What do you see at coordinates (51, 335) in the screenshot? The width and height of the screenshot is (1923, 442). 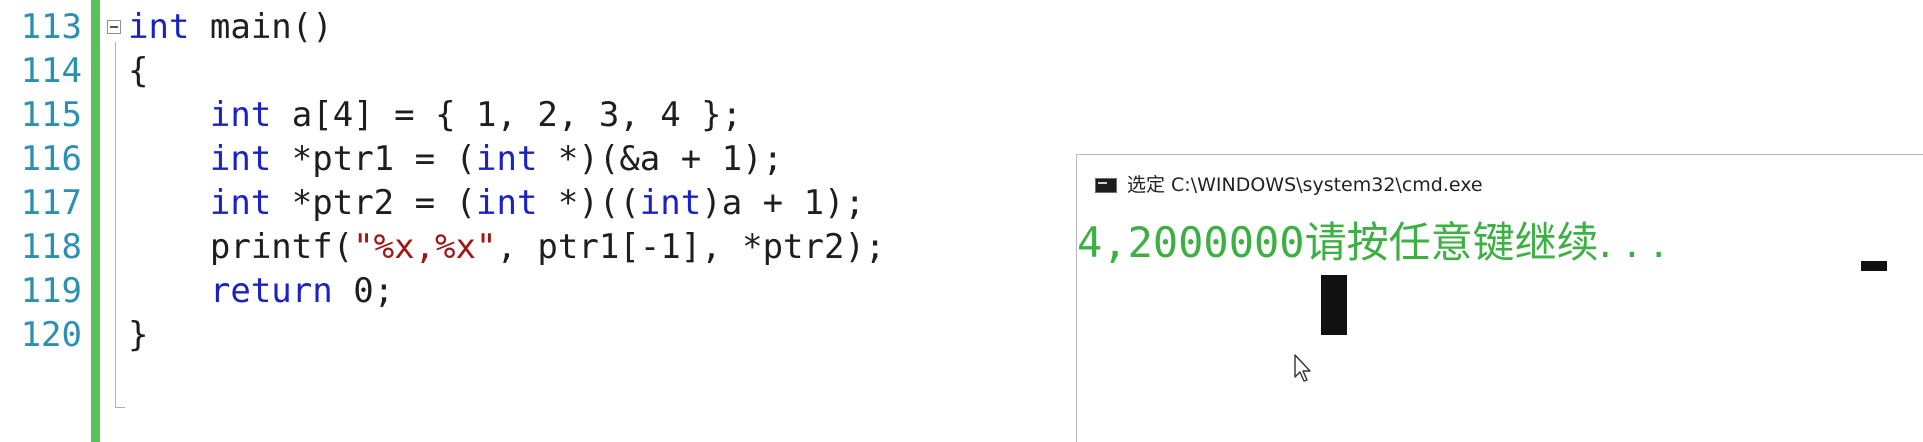 I see `line-number: 120` at bounding box center [51, 335].